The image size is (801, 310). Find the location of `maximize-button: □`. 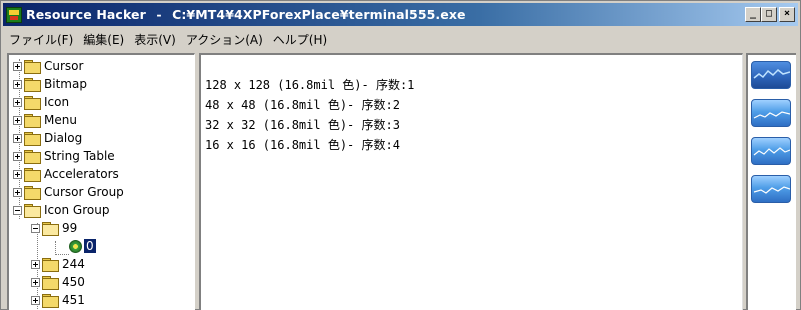

maximize-button: □ is located at coordinates (769, 14).